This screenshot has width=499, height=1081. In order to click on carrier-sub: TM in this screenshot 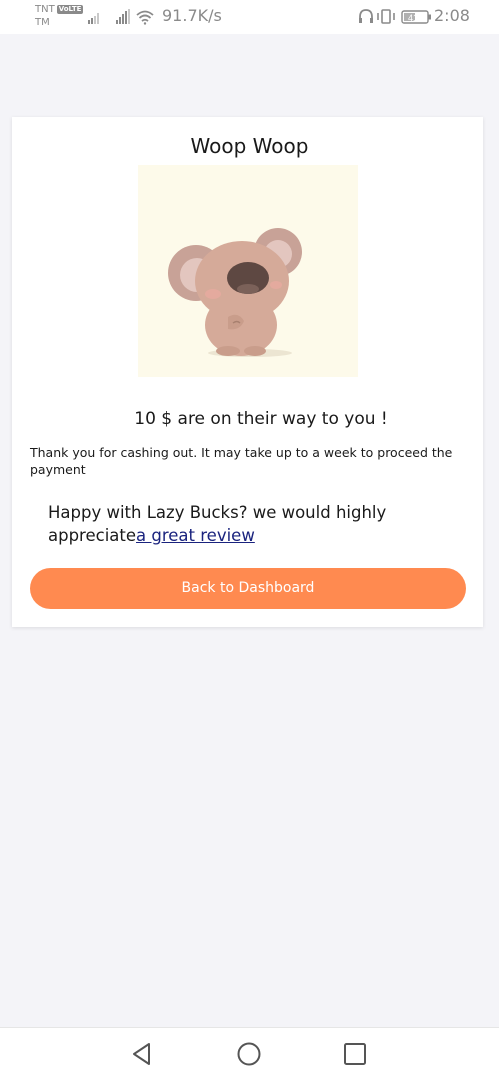, I will do `click(42, 22)`.